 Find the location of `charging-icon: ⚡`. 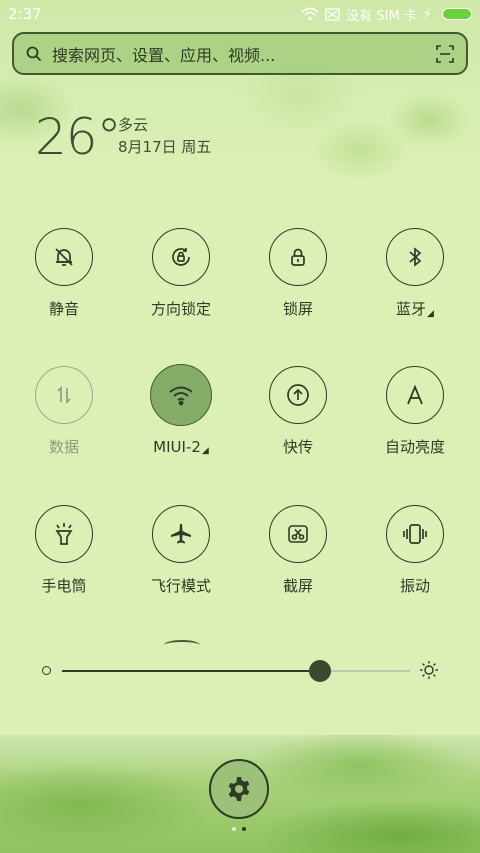

charging-icon: ⚡ is located at coordinates (427, 14).